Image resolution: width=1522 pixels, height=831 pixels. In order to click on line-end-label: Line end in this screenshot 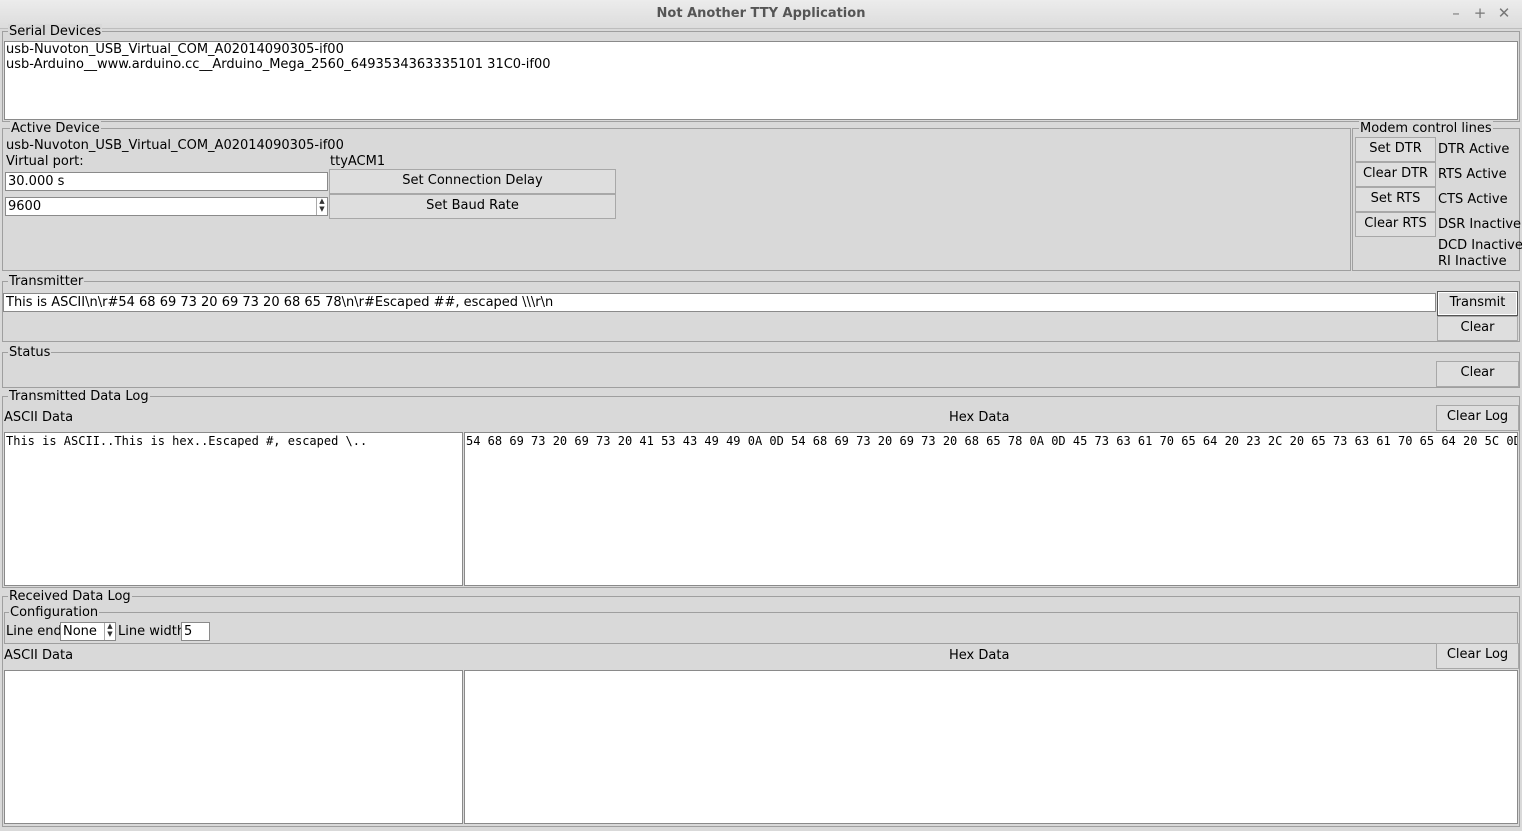, I will do `click(34, 631)`.